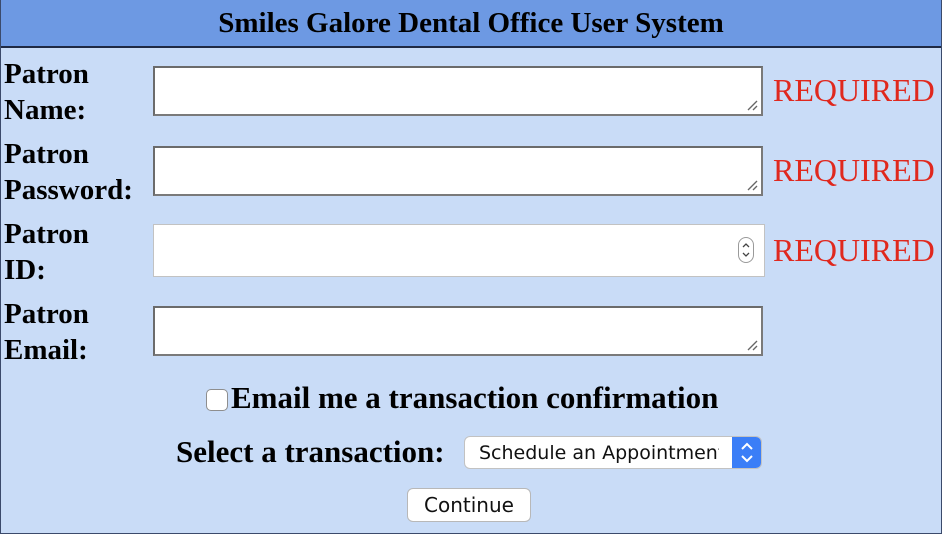 The width and height of the screenshot is (944, 535). Describe the element at coordinates (459, 250) in the screenshot. I see `patron-id-field` at that location.